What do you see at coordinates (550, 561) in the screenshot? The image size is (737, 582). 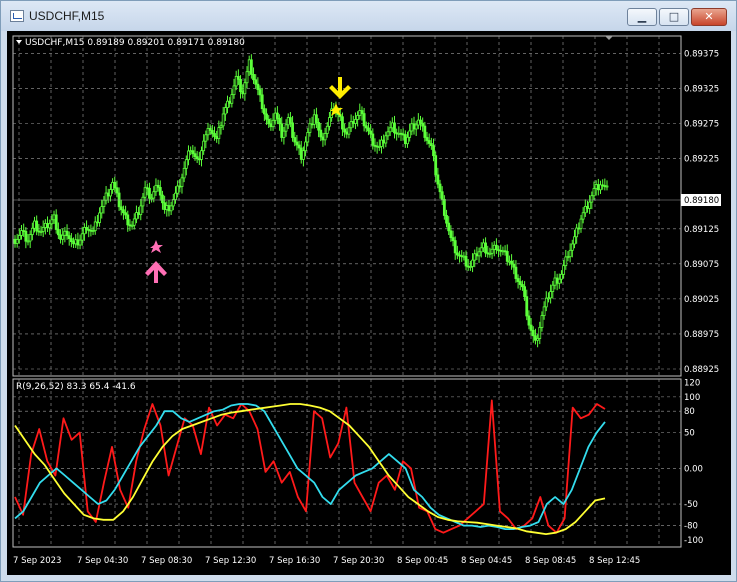 I see `time-tick-label: 8 Sep 08:45` at bounding box center [550, 561].